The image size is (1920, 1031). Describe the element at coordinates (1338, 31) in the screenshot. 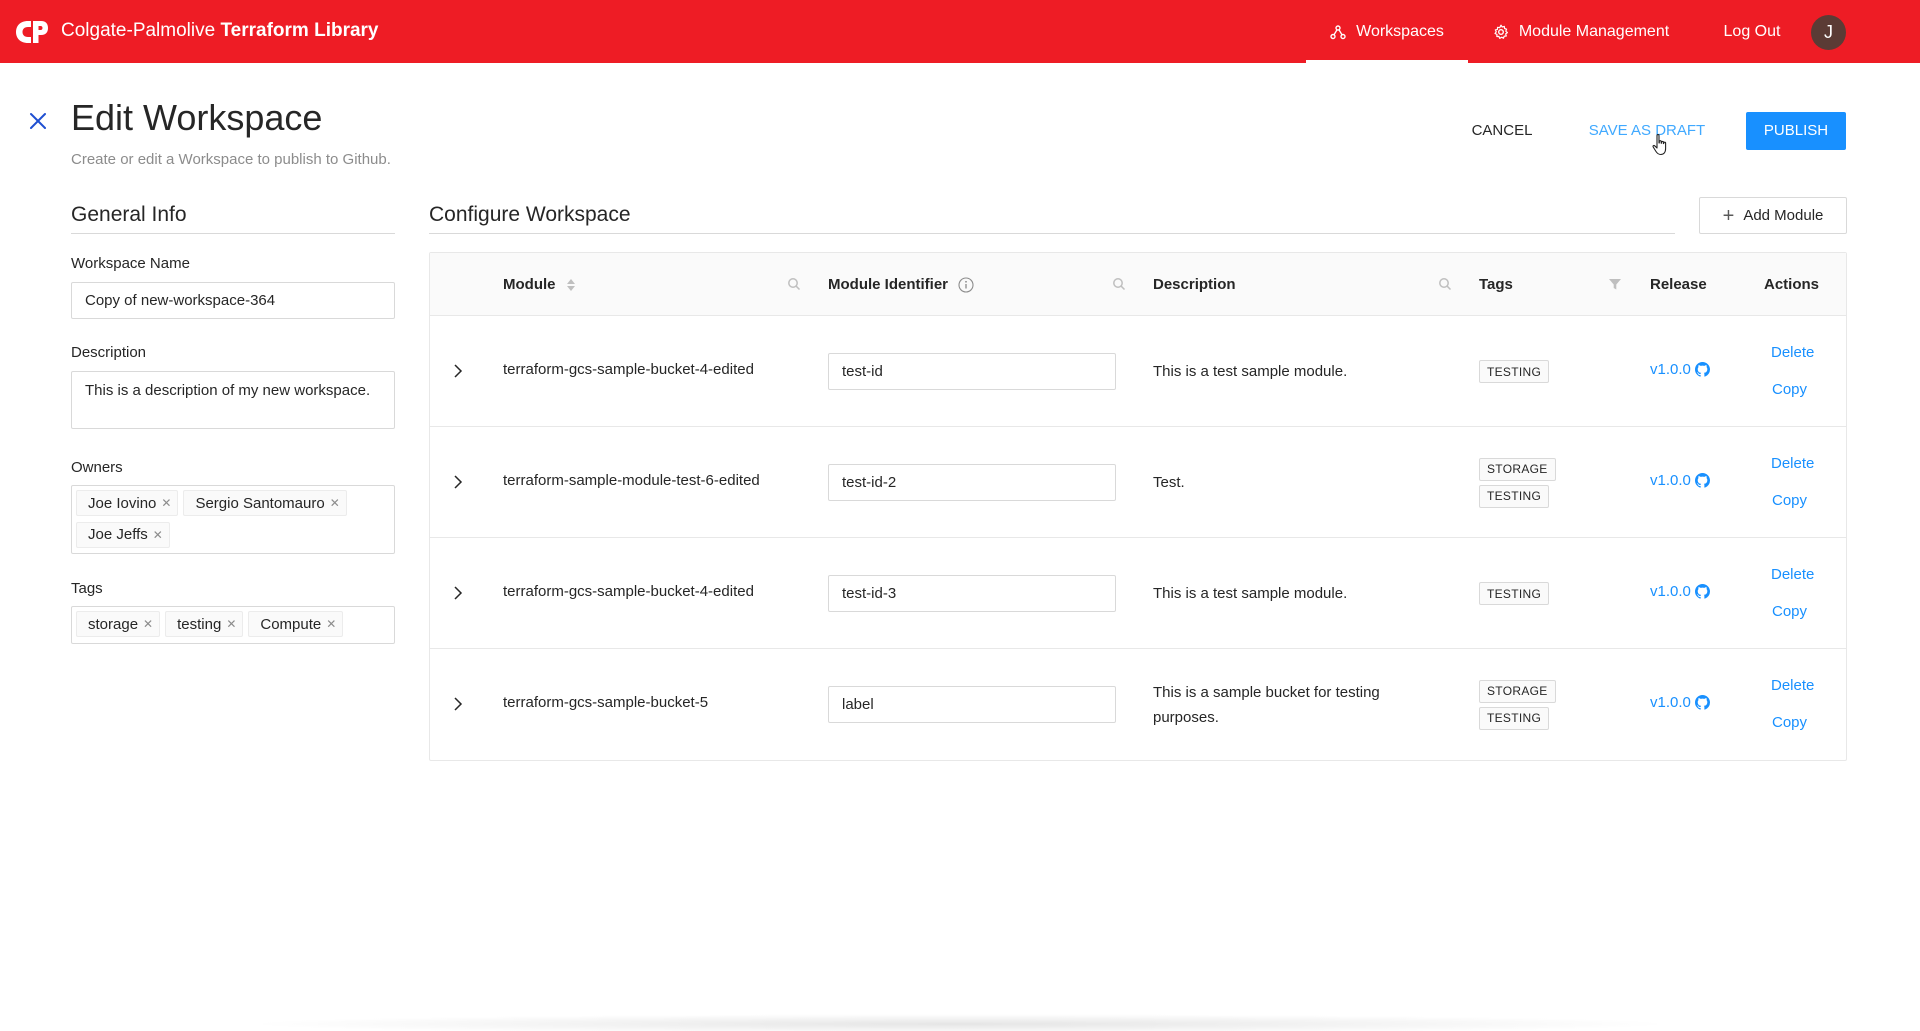

I see `workspaces-icon` at that location.